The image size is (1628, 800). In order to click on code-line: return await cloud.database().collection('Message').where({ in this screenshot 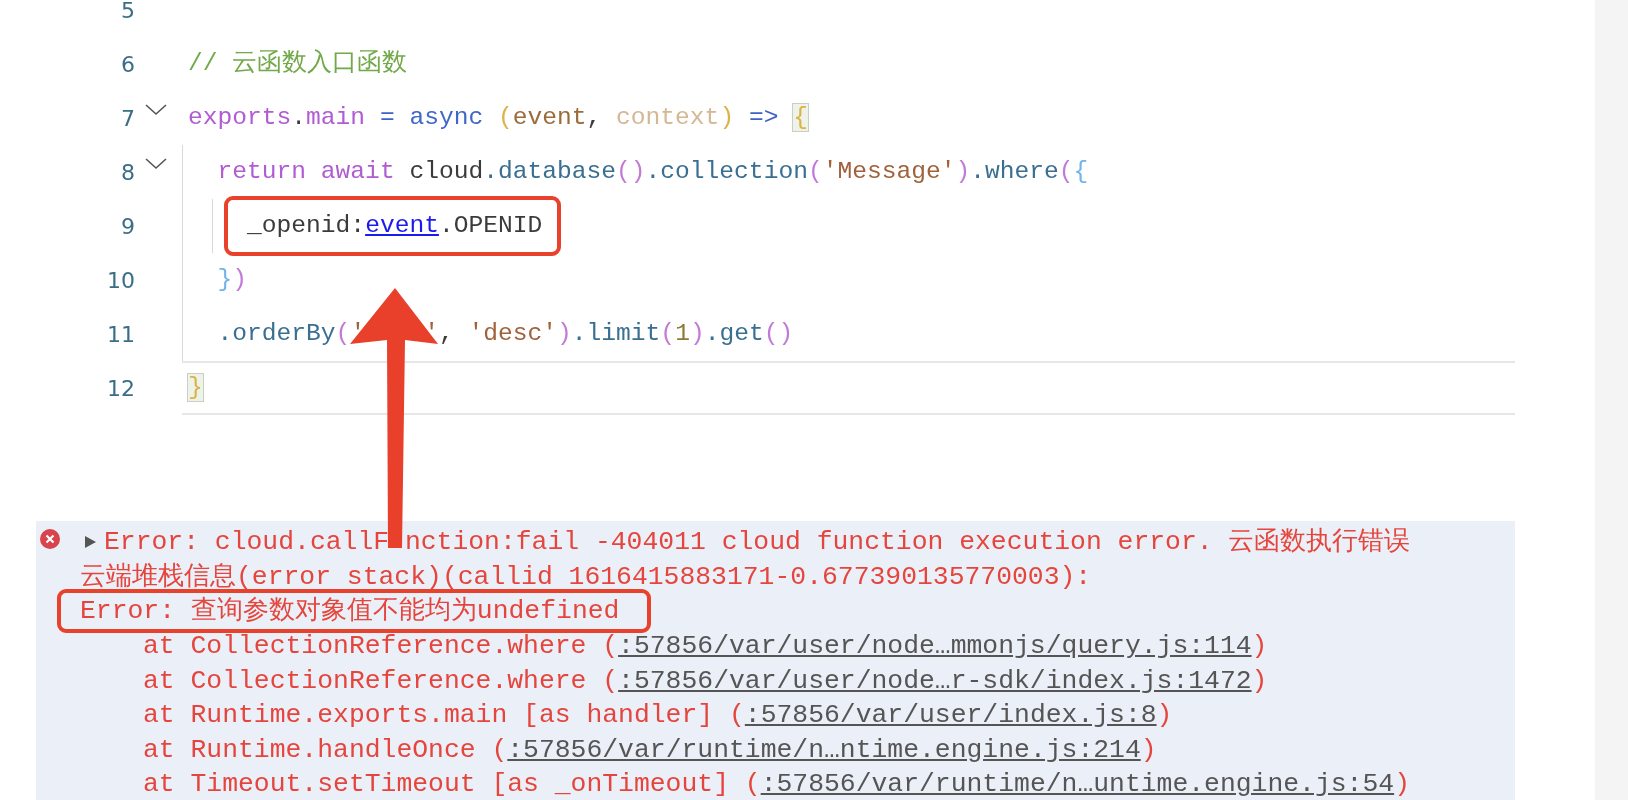, I will do `click(653, 172)`.